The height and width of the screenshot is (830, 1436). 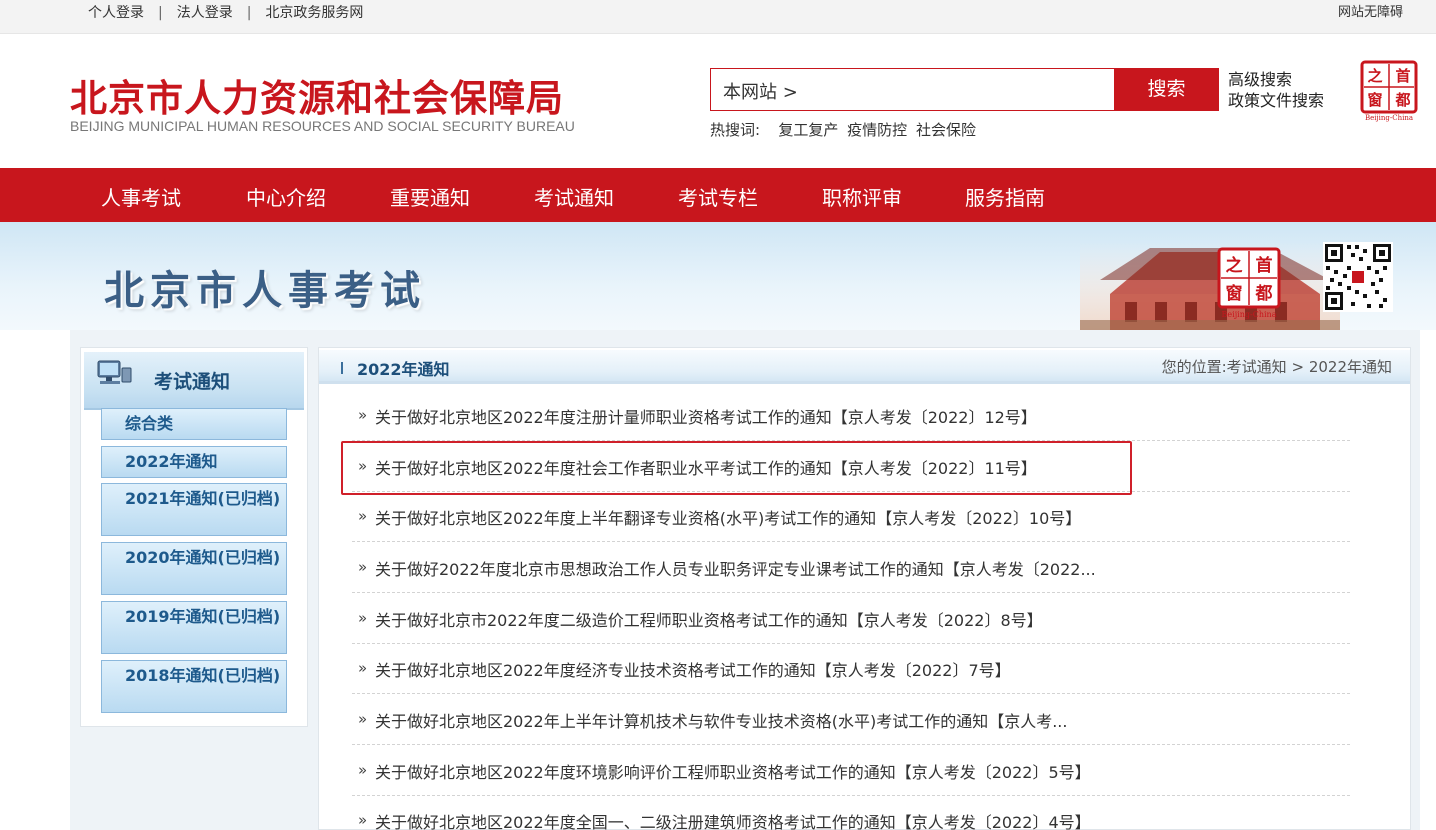 I want to click on computer-icon, so click(x=114, y=372).